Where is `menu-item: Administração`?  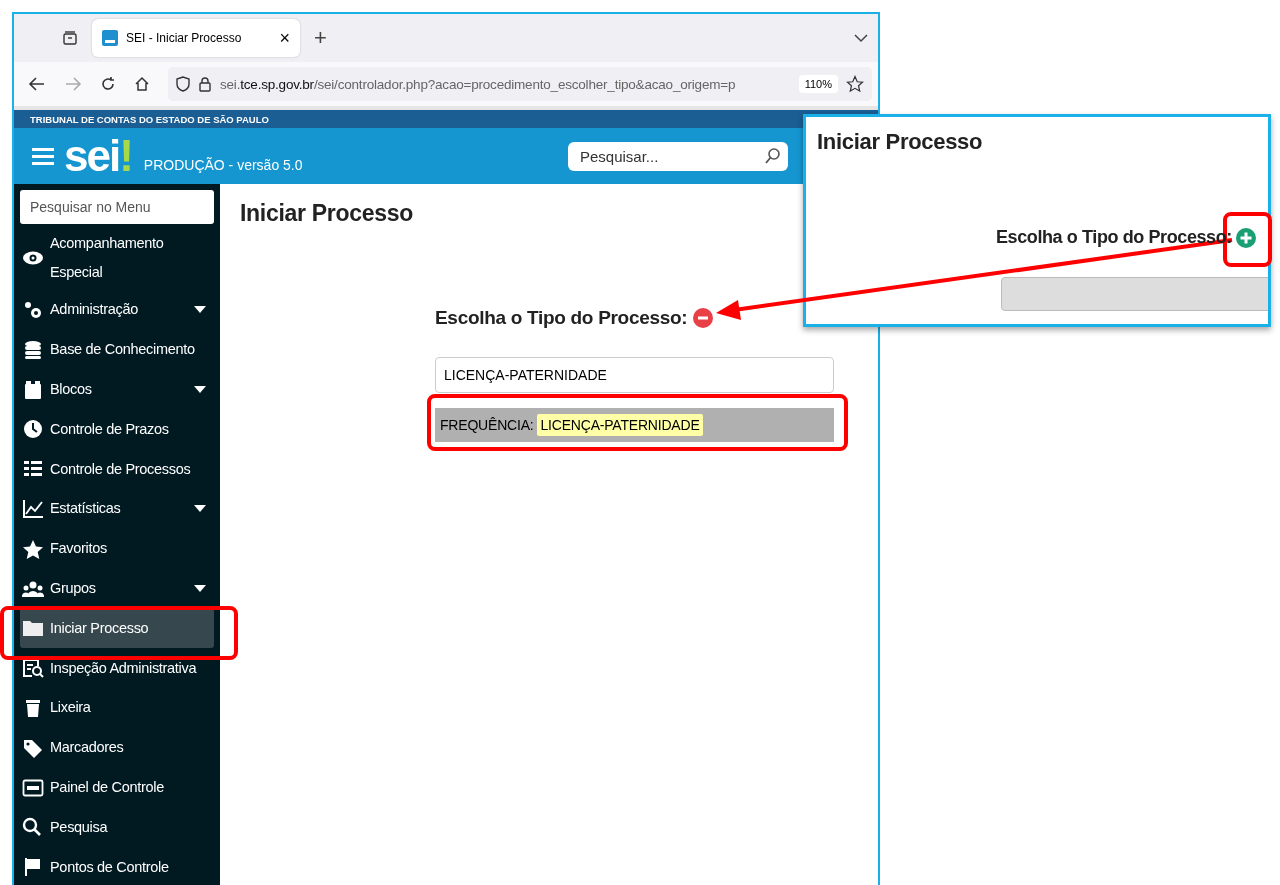
menu-item: Administração is located at coordinates (117, 310).